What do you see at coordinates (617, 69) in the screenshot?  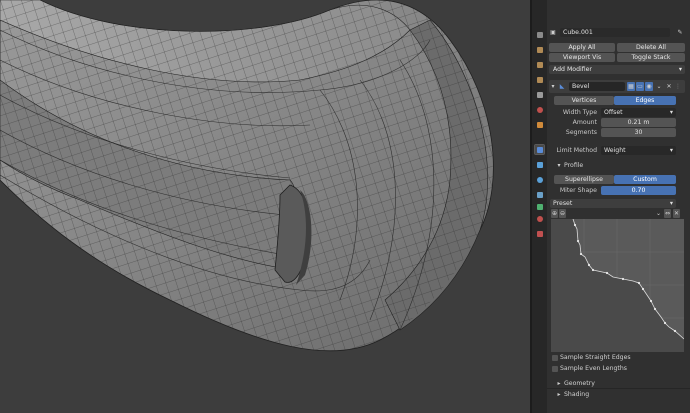 I see `add-modifier-dropdown: Add Modifier ▾` at bounding box center [617, 69].